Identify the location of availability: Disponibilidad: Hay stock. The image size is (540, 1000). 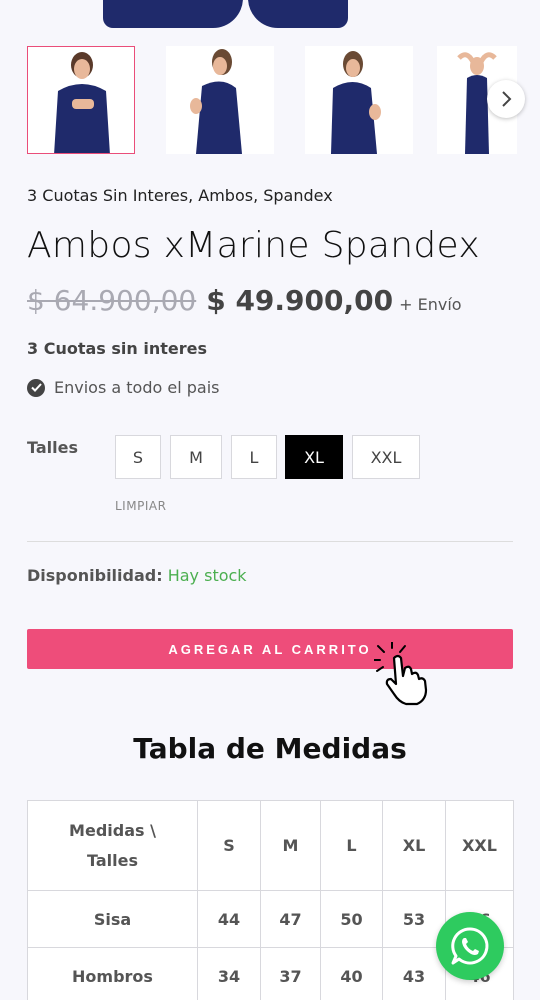
(137, 575).